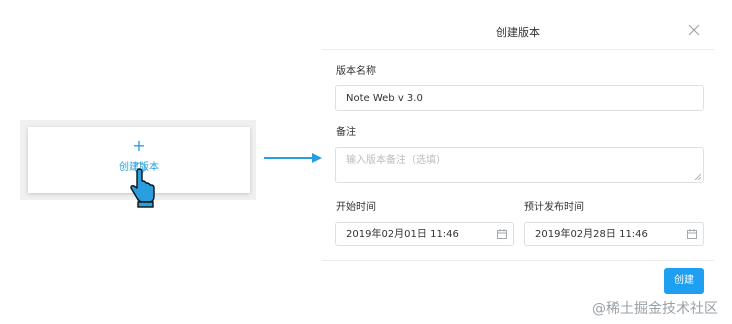  I want to click on release-time-label: 预计发布时间, so click(554, 207).